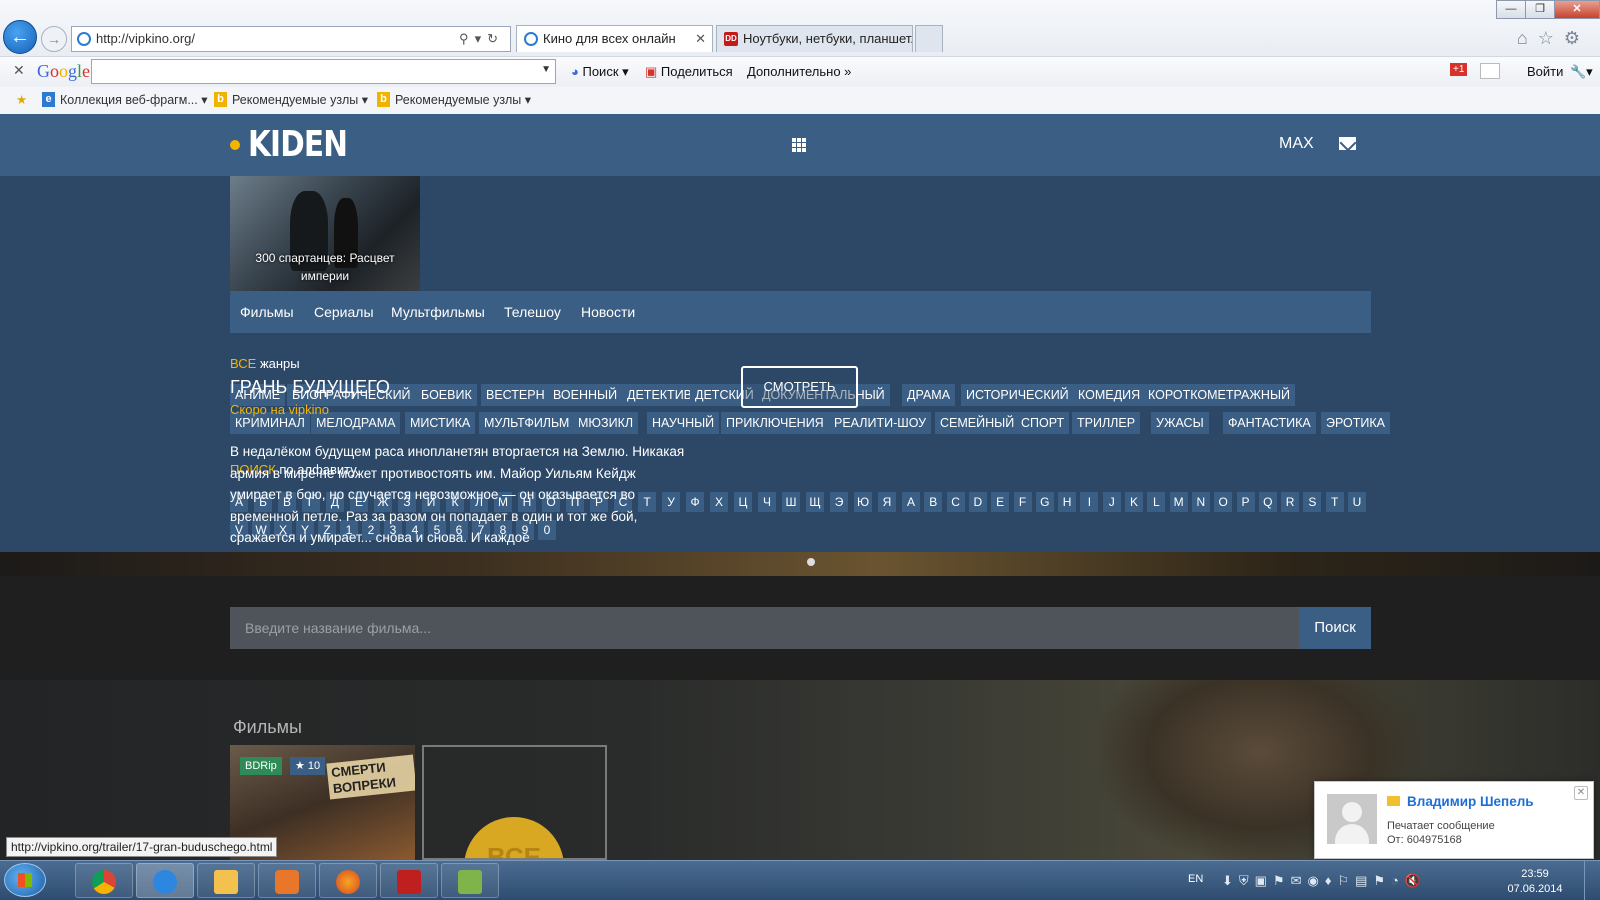 The image size is (1600, 900). Describe the element at coordinates (1577, 9) in the screenshot. I see `close-window-button: ✕` at that location.